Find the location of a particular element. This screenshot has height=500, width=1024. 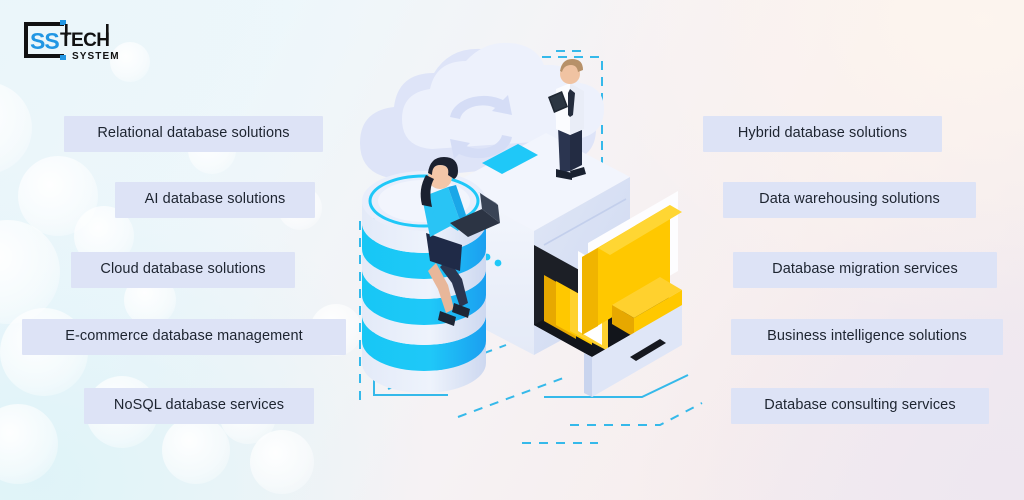

woman-with-laptop-figure is located at coordinates (460, 241).